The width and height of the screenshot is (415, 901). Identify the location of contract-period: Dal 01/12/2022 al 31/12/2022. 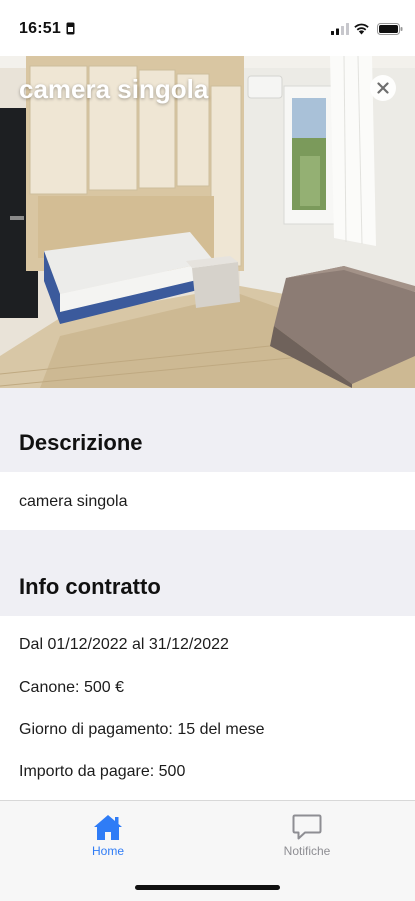
(124, 644).